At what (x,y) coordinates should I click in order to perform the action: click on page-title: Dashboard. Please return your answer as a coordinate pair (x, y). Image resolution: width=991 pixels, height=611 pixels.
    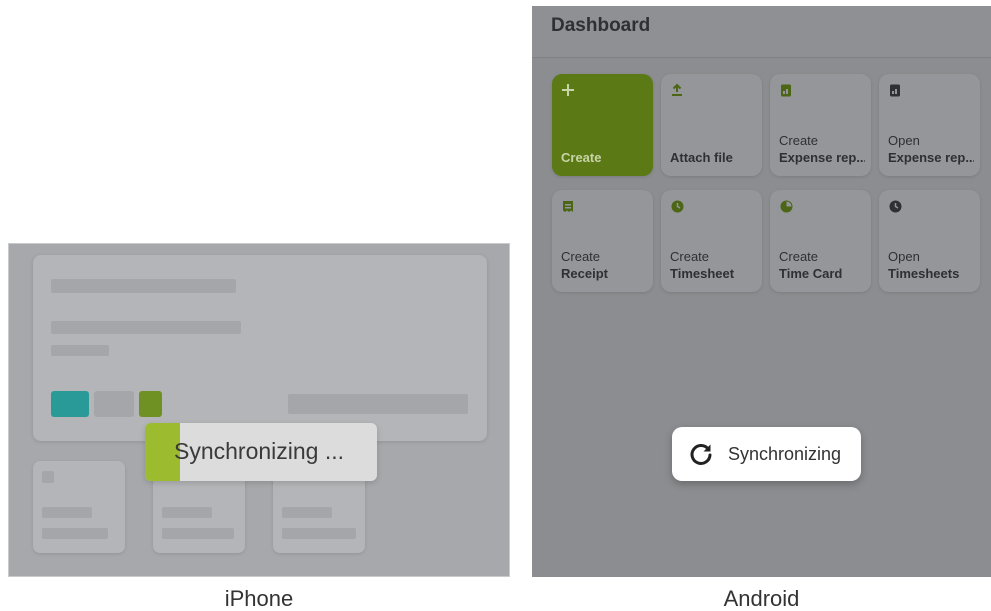
    Looking at the image, I should click on (601, 25).